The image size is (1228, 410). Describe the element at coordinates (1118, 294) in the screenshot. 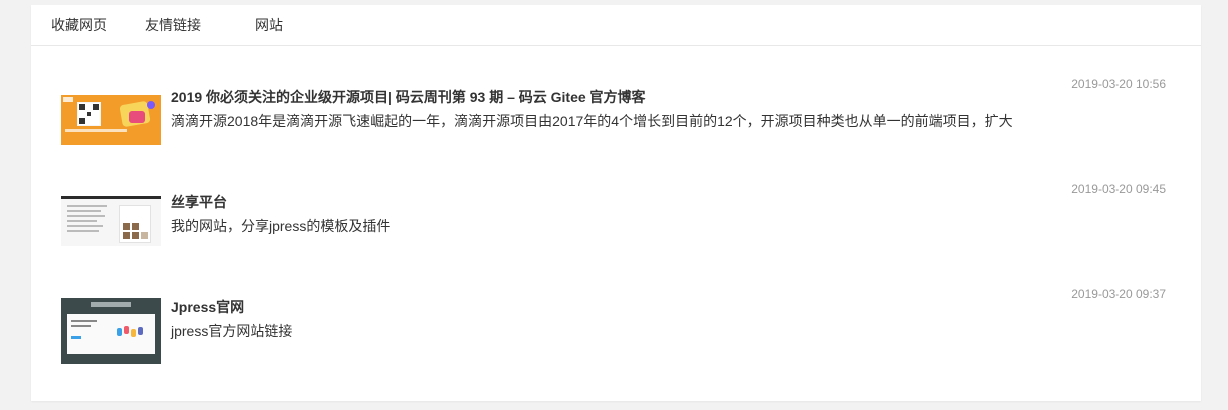

I see `item-date: 2019-03-20 09:37` at that location.